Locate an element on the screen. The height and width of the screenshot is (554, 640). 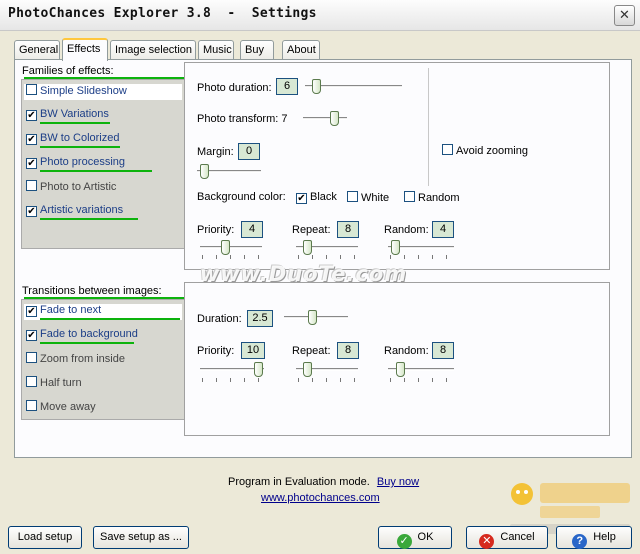
priority-label: Priority: is located at coordinates (216, 230).